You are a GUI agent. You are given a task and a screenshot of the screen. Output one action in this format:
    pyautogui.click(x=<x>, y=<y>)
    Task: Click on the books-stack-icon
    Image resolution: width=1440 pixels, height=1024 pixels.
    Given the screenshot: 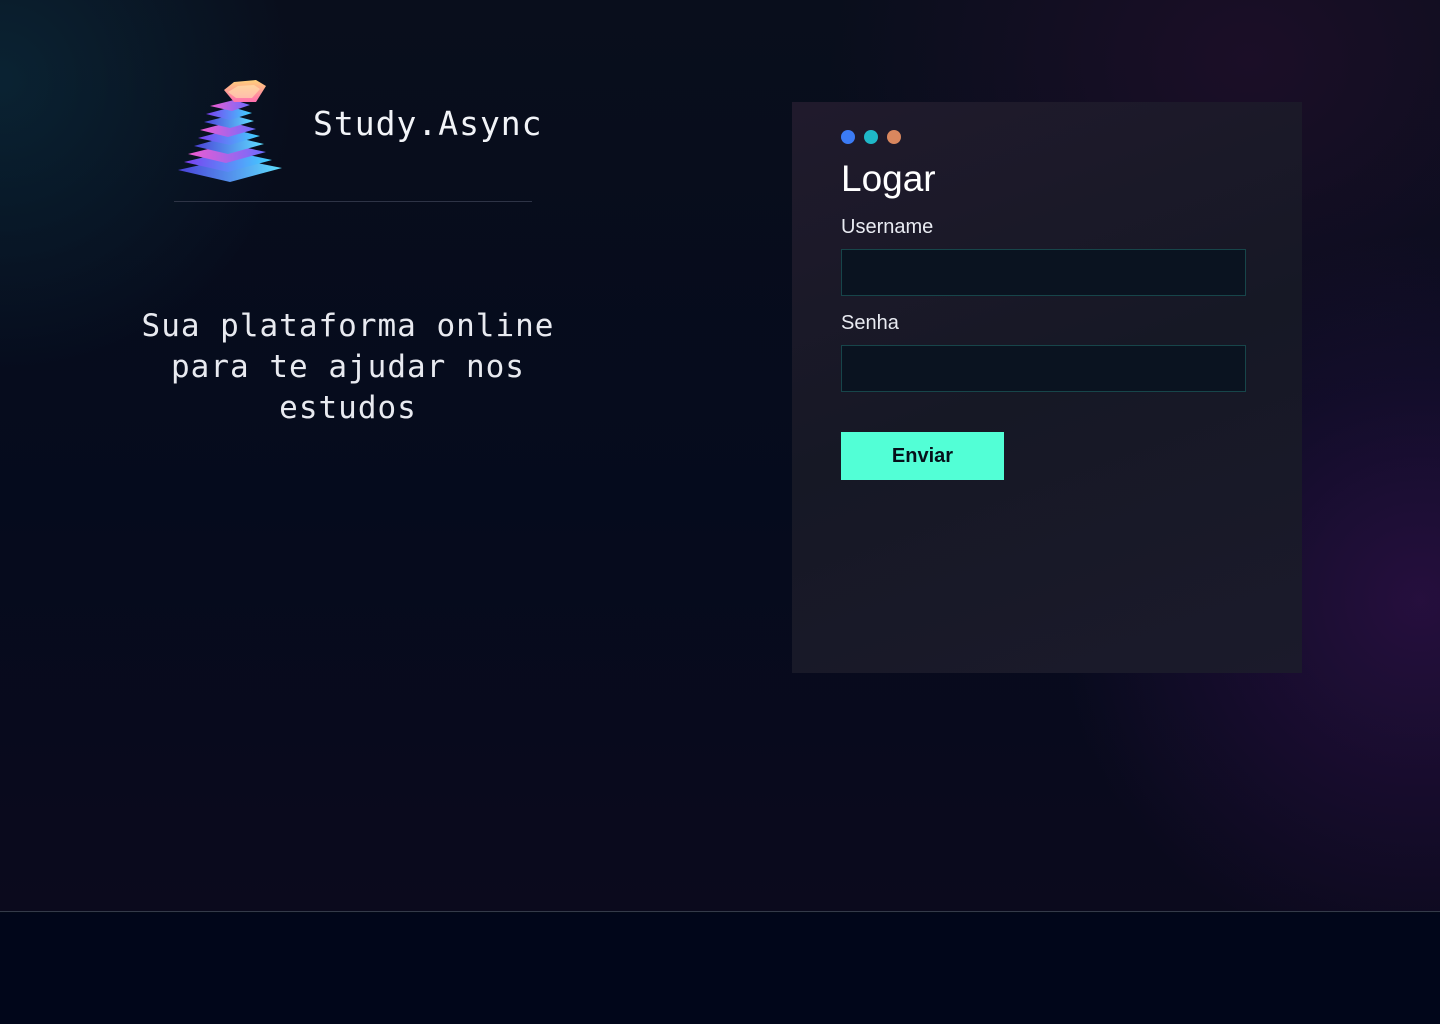 What is the action you would take?
    pyautogui.click(x=230, y=131)
    